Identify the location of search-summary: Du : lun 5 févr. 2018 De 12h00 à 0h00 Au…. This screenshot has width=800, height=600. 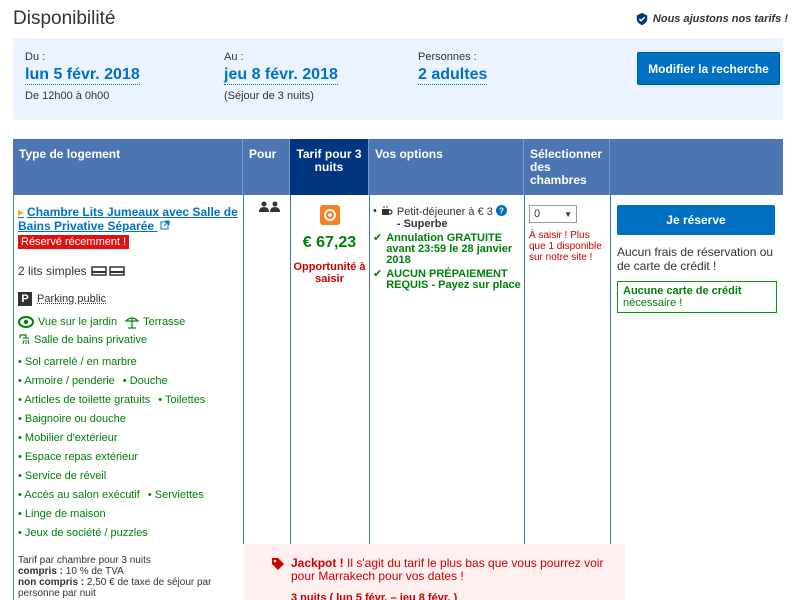
(398, 79).